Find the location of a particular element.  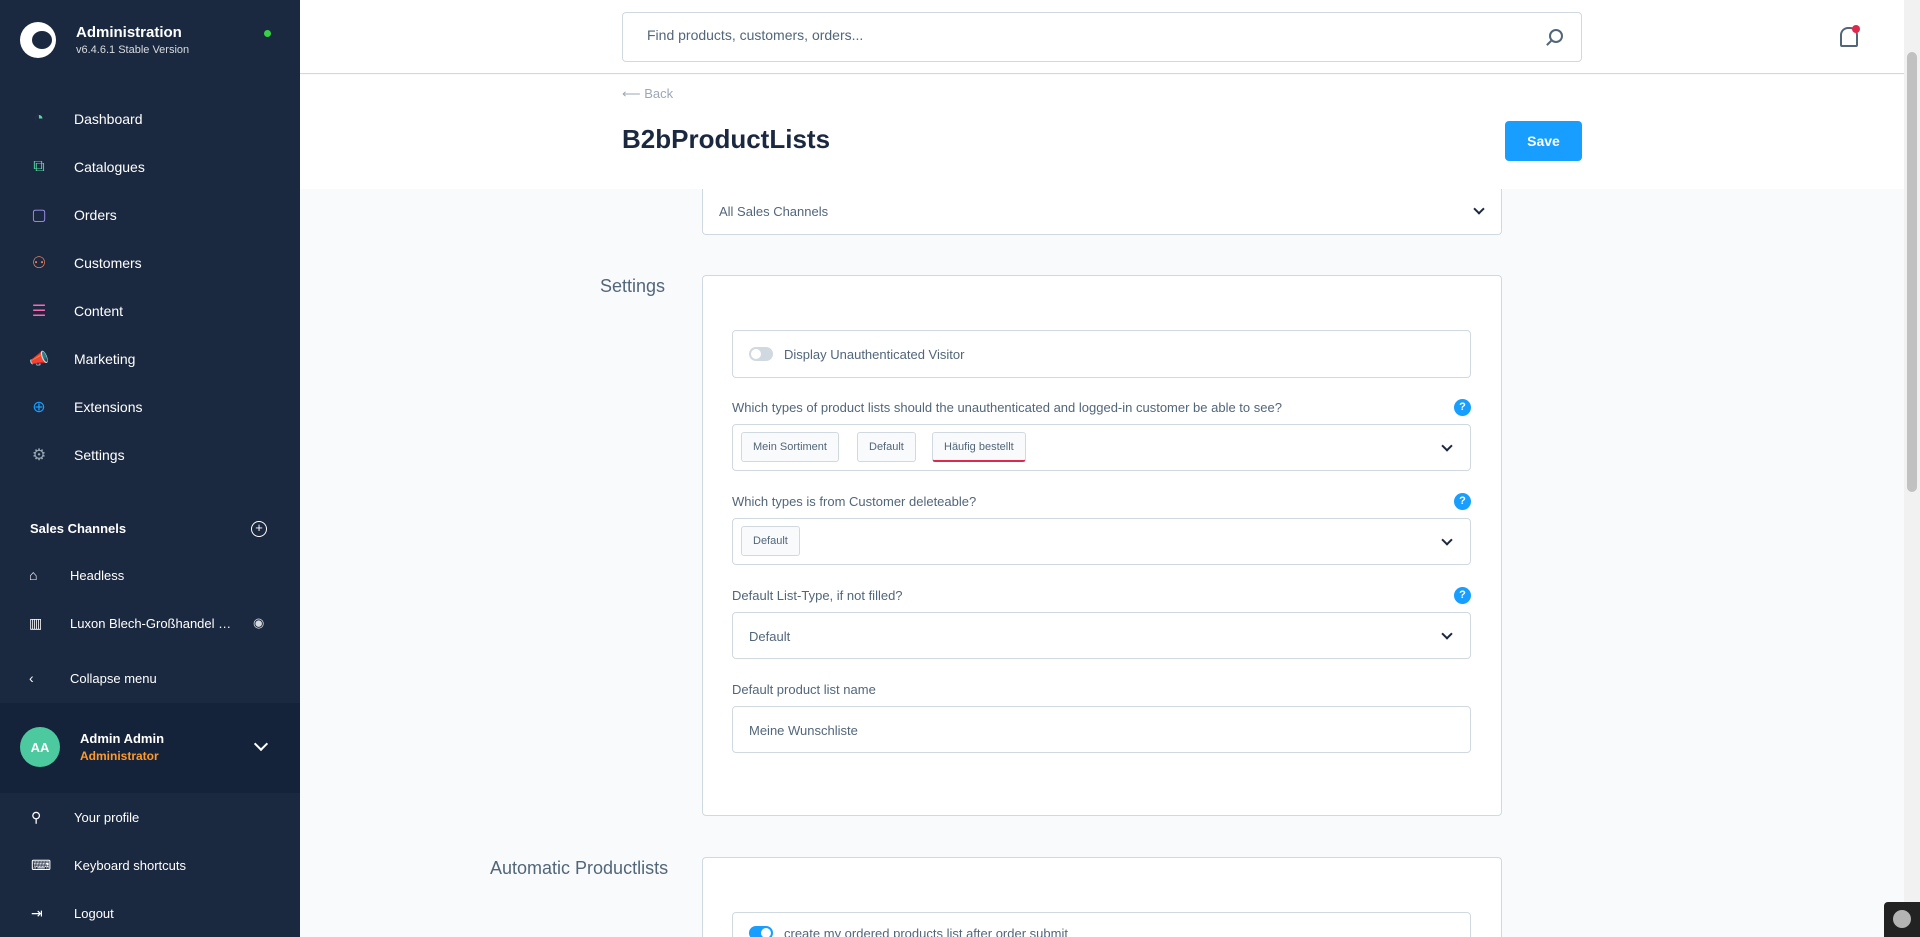

search-input is located at coordinates (1077, 35).